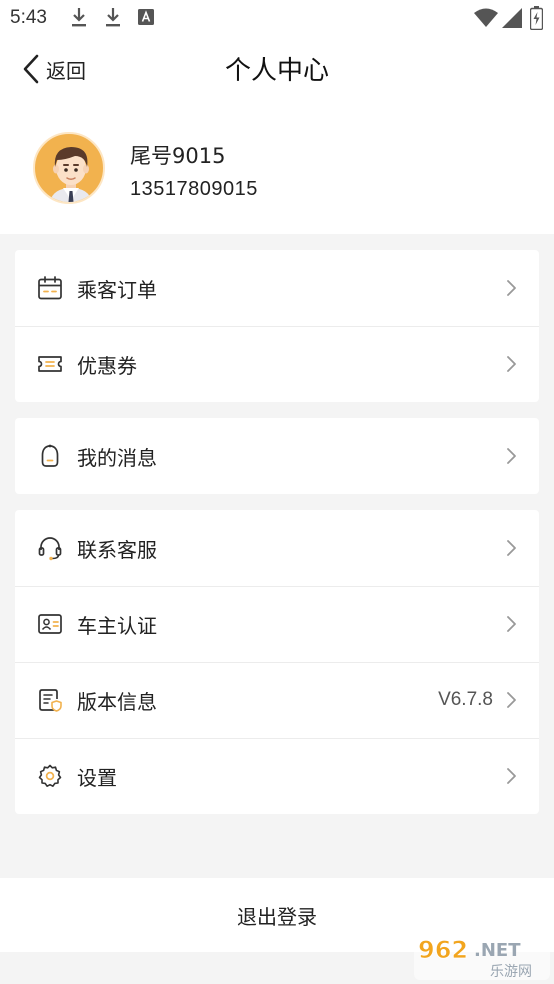 The image size is (554, 984). Describe the element at coordinates (97, 777) in the screenshot. I see `menu-item-label: 设置` at that location.